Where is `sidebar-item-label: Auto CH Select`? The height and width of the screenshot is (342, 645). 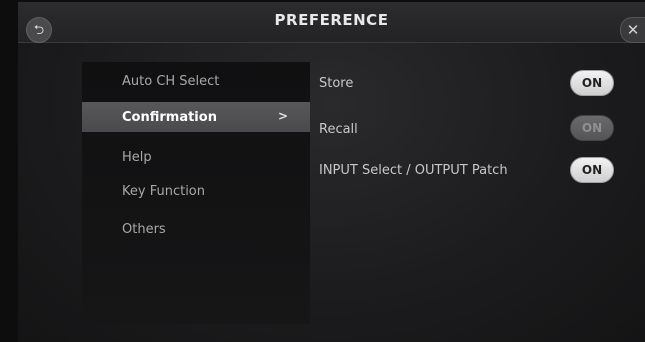
sidebar-item-label: Auto CH Select is located at coordinates (171, 81).